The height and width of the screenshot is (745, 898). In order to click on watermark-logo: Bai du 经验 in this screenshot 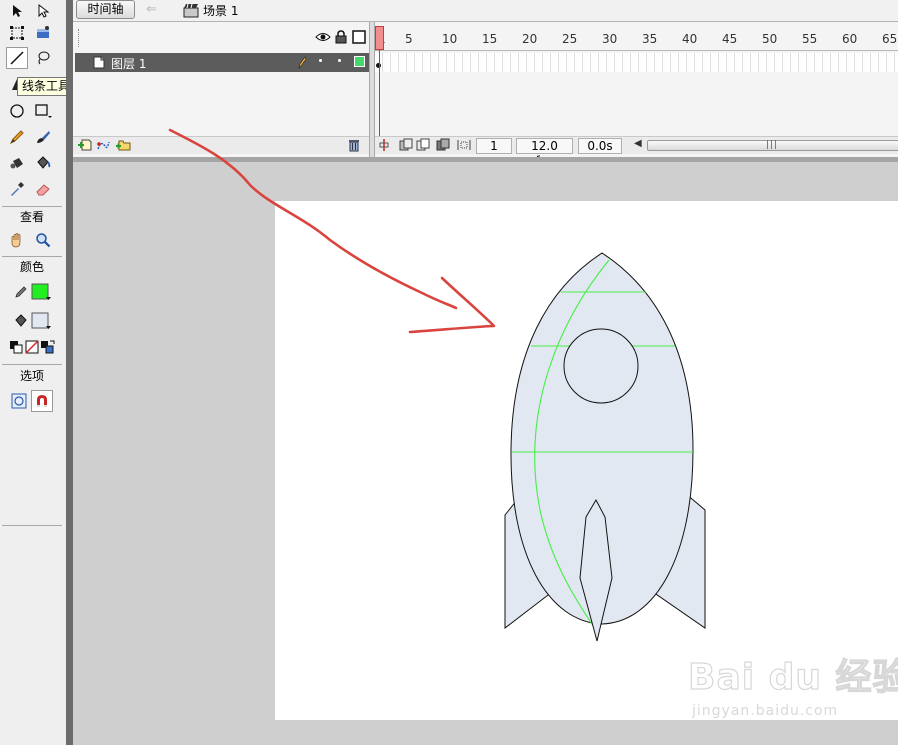, I will do `click(792, 677)`.